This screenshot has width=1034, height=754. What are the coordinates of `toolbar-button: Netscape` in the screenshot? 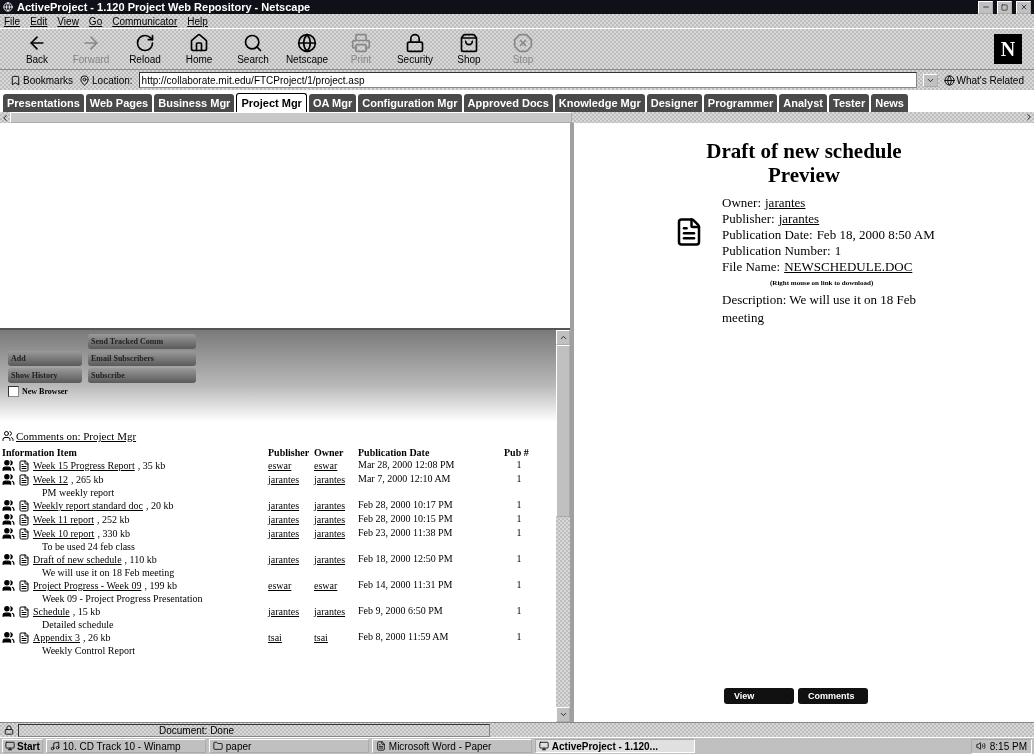 It's located at (307, 49).